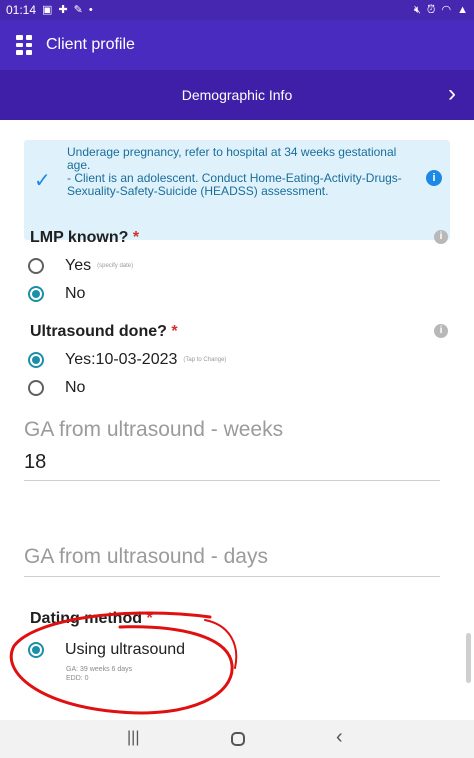  Describe the element at coordinates (237, 45) in the screenshot. I see `app-bar: Client profile` at that location.